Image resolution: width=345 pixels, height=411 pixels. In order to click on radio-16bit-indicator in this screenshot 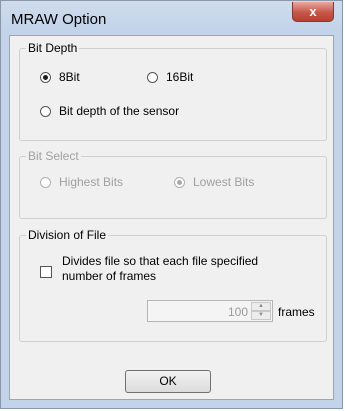, I will do `click(152, 77)`.